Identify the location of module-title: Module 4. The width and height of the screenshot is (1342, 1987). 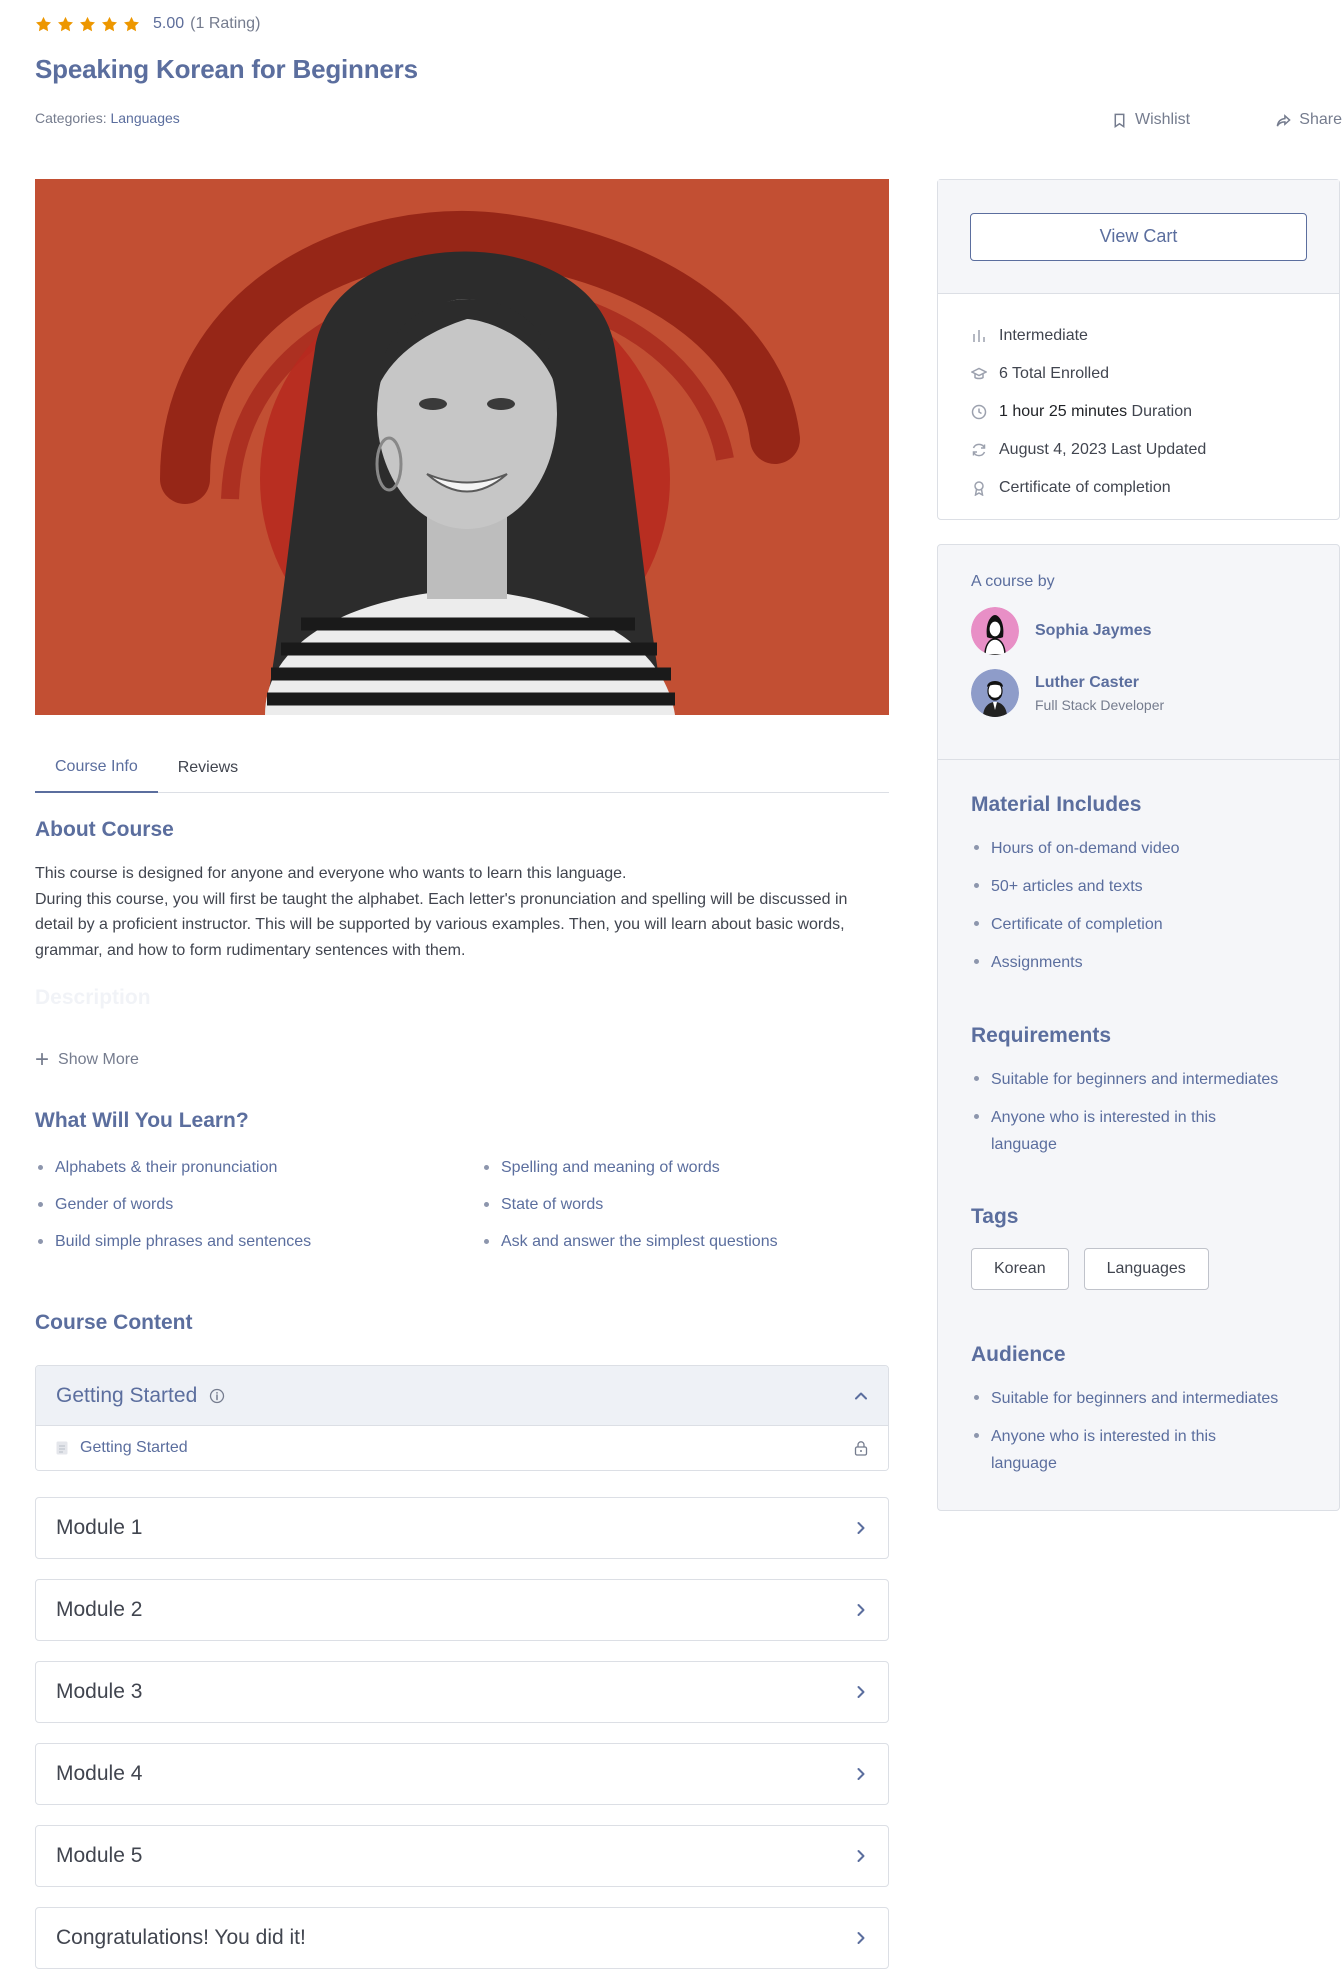
(99, 1773).